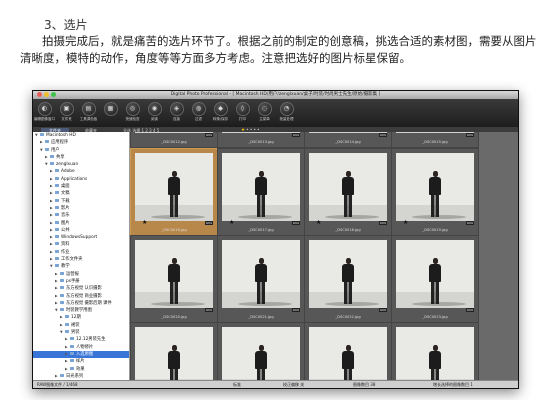 The width and height of the screenshot is (551, 400). Describe the element at coordinates (286, 112) in the screenshot. I see `toolbar-button-11: ◔ 批量处理` at that location.